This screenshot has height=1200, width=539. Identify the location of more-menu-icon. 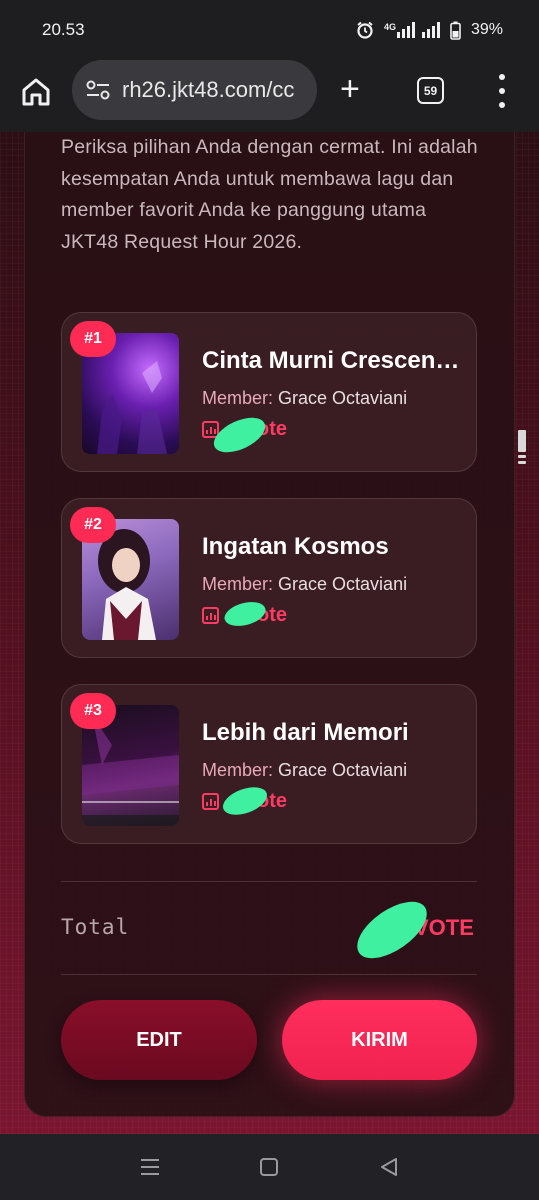
(502, 91).